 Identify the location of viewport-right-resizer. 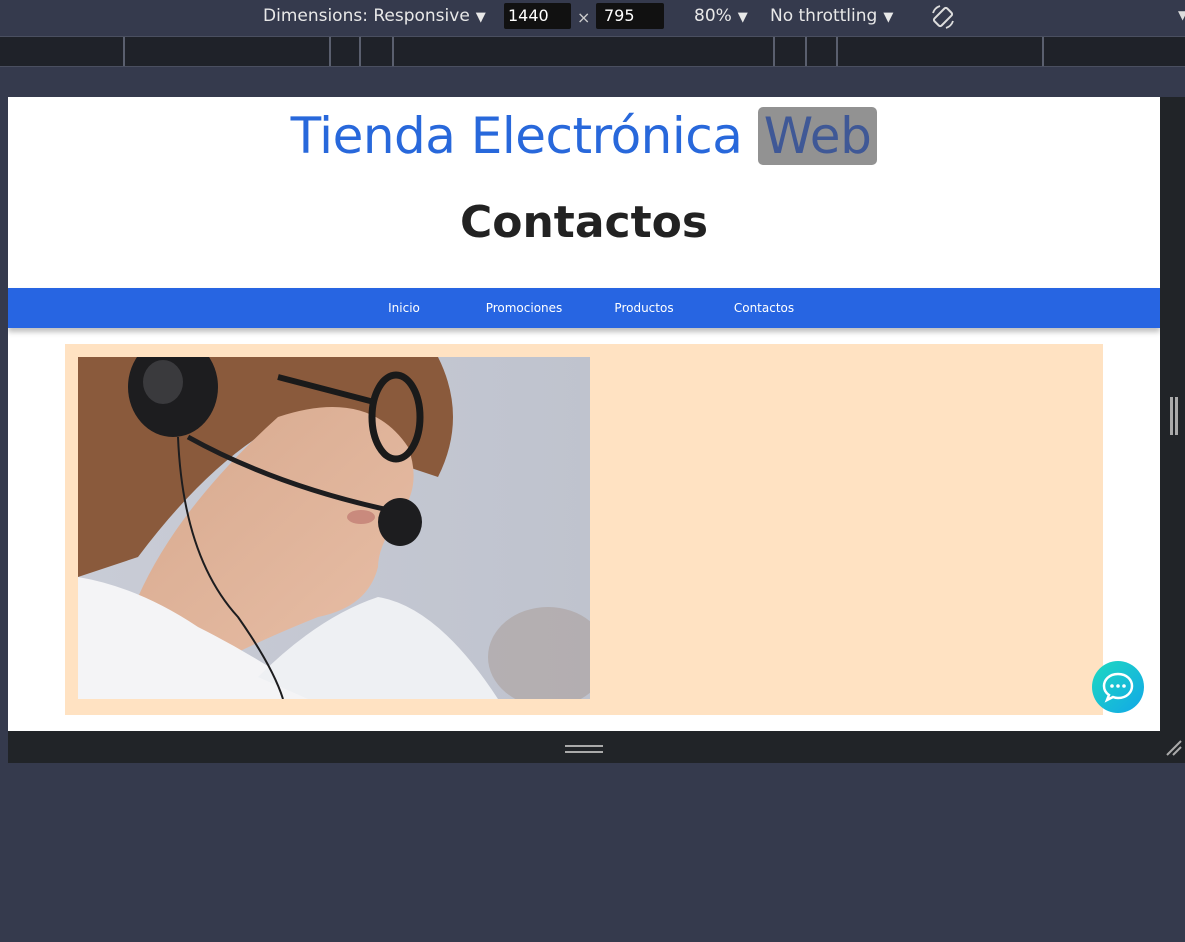
(1172, 430).